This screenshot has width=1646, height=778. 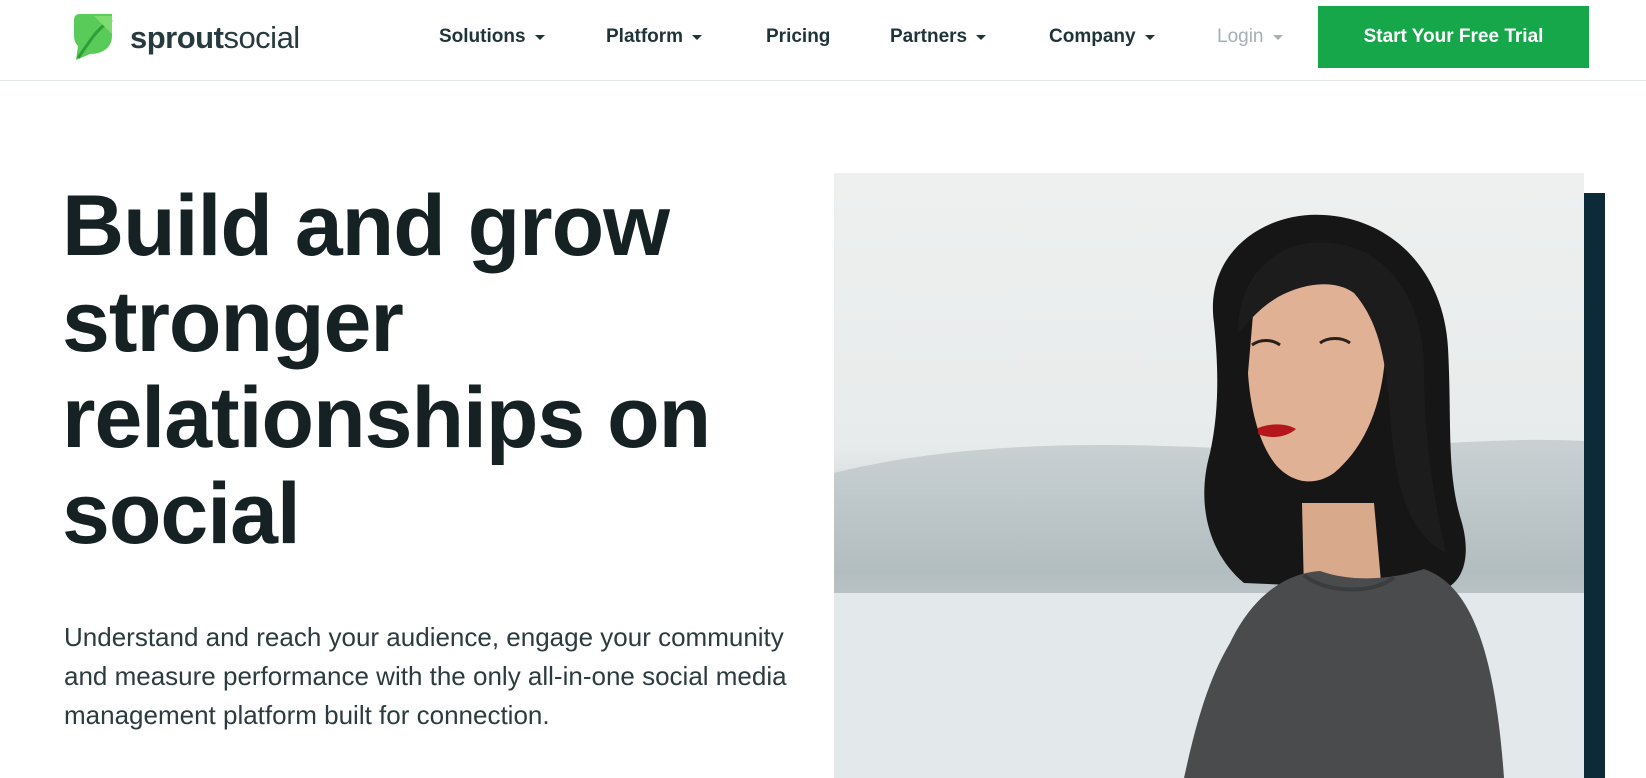 I want to click on nav-solutions: Solutions, so click(x=492, y=37).